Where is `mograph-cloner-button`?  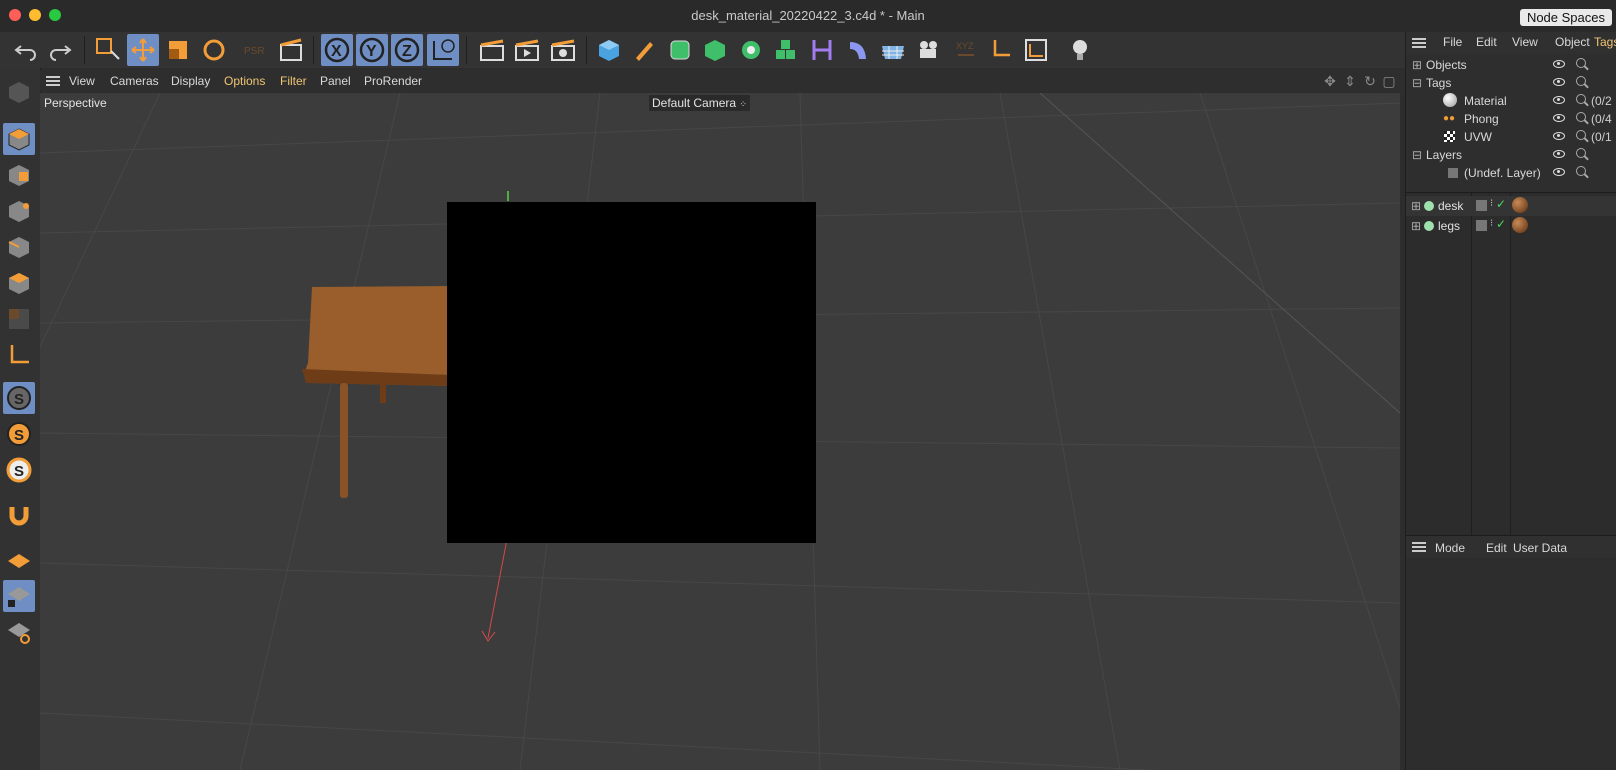
mograph-cloner-button is located at coordinates (751, 50).